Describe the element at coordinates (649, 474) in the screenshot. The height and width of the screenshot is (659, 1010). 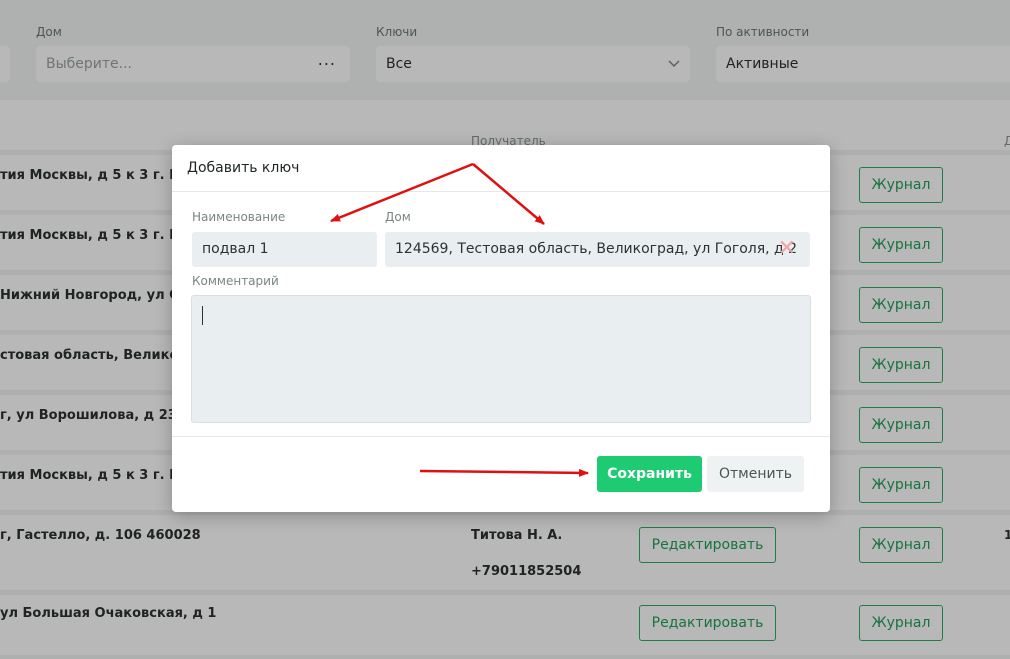
I see `save-button: Сохранить` at that location.